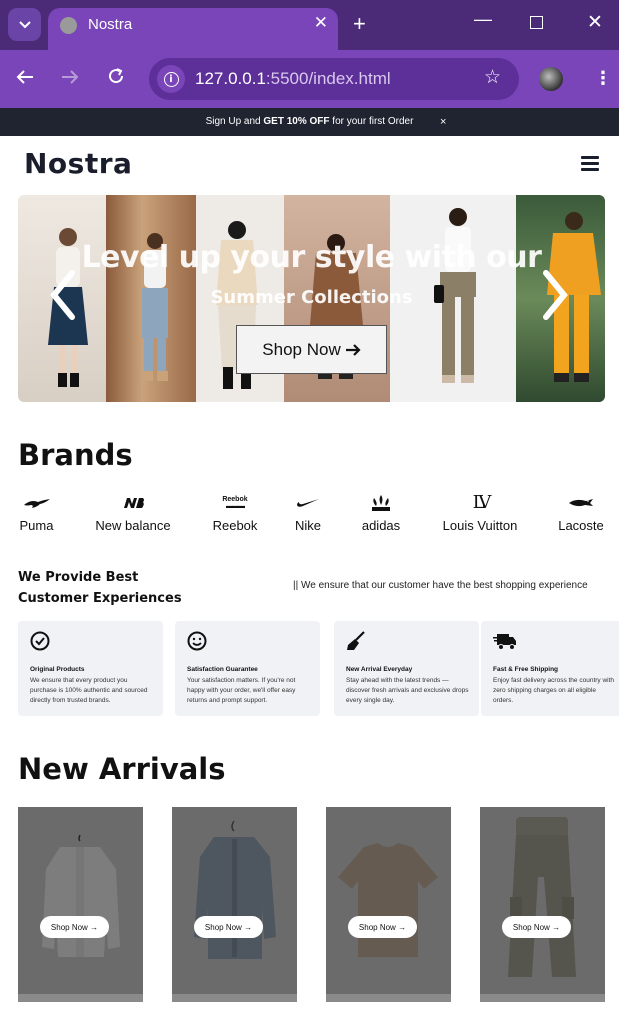  I want to click on address-bar: i 127.0.0.1:5500/index.html ☆, so click(334, 79).